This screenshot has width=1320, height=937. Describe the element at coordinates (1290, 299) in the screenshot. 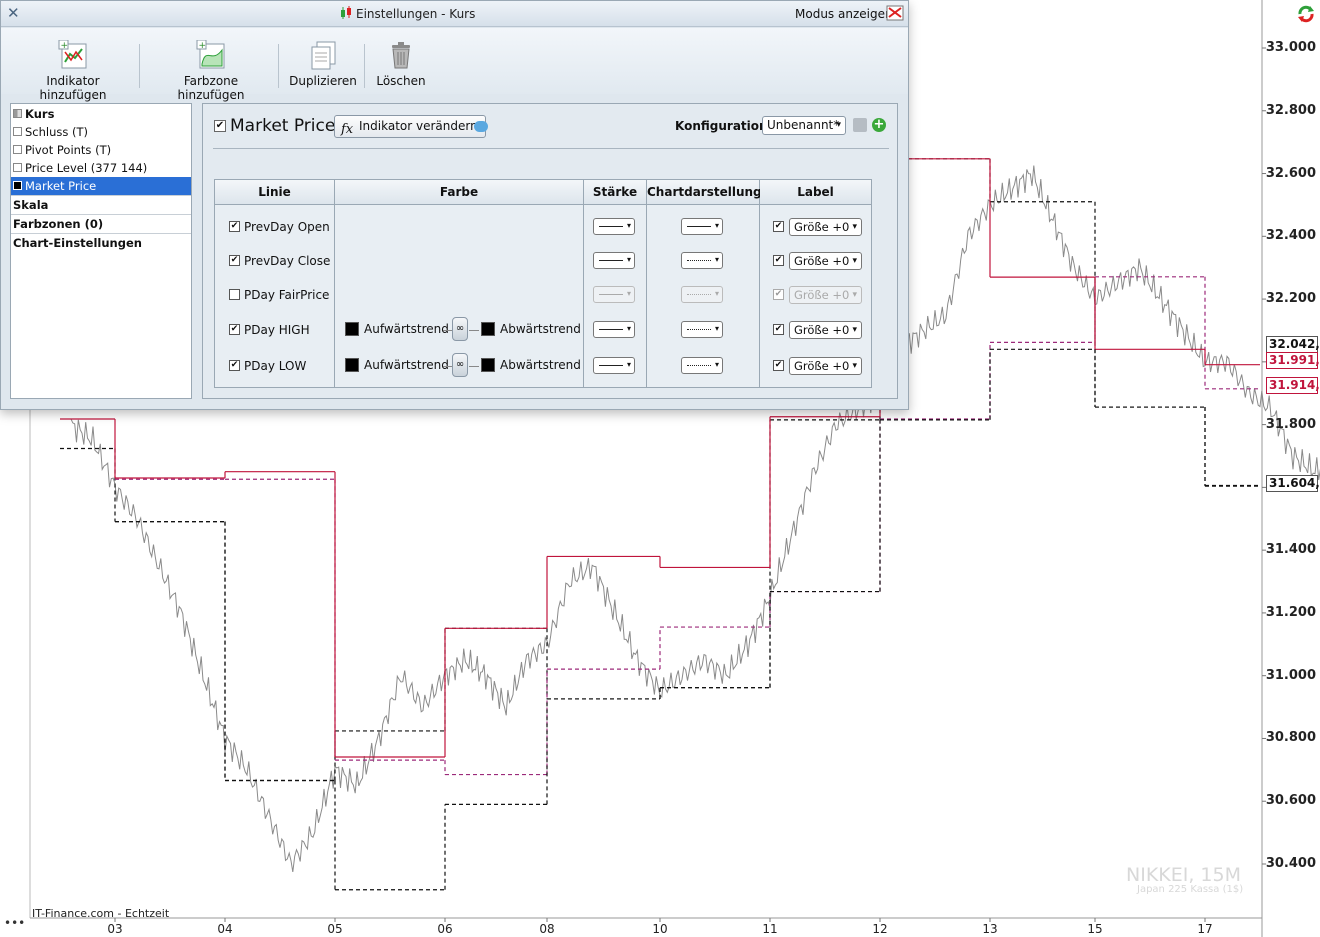

I see `y-tick-label: 32.200` at that location.